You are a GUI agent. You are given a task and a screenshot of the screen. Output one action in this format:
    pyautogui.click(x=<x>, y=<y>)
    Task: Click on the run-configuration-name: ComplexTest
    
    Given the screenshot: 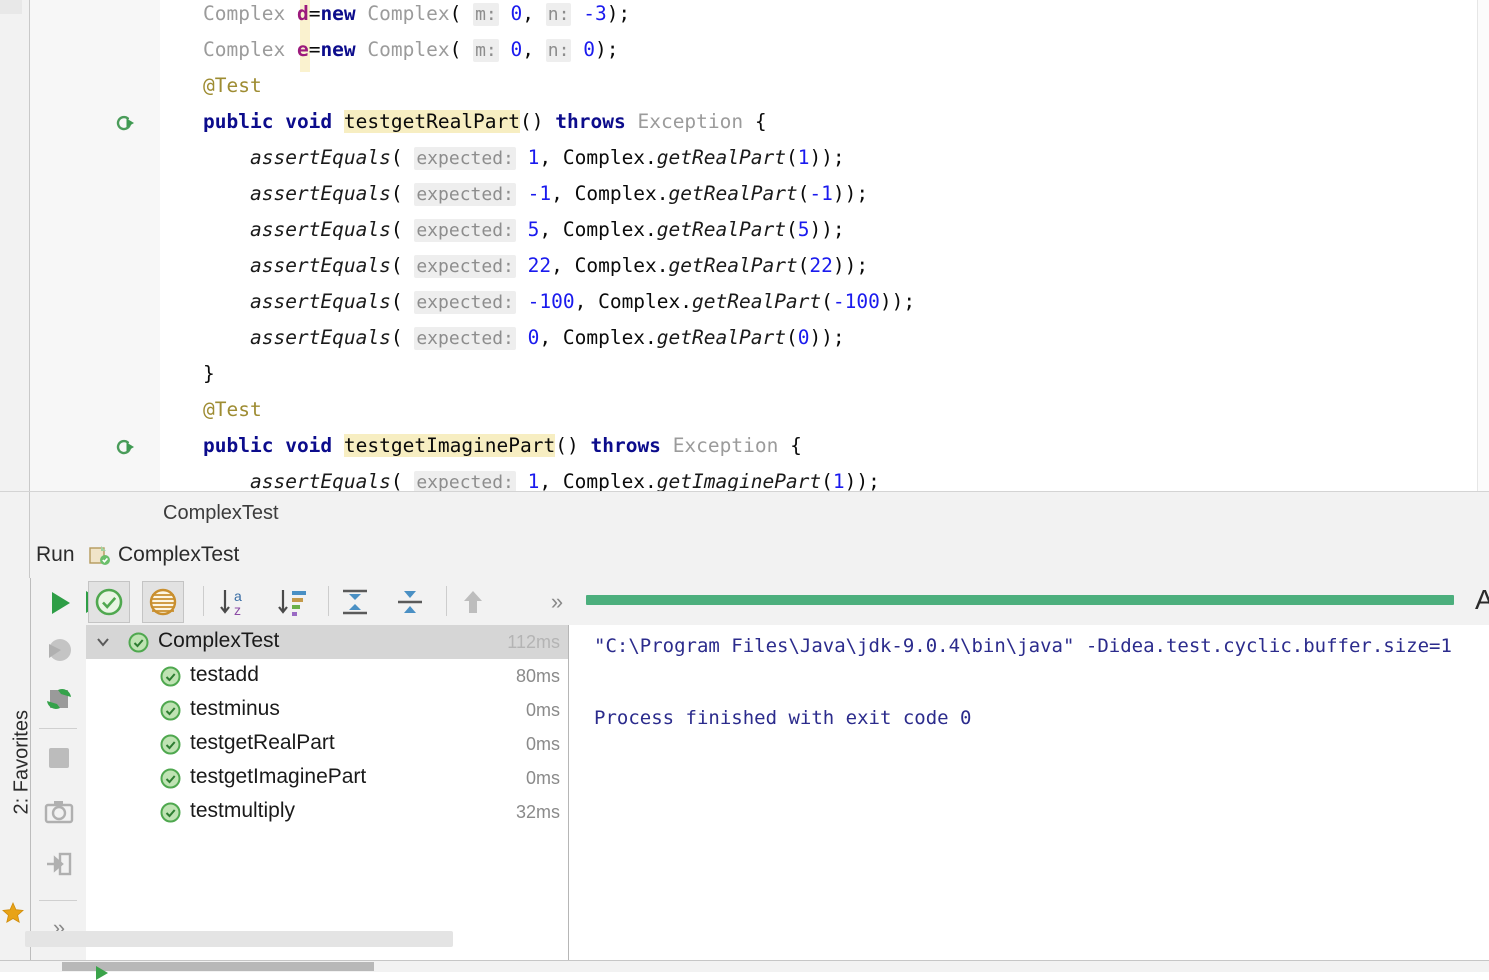 What is the action you would take?
    pyautogui.click(x=178, y=555)
    